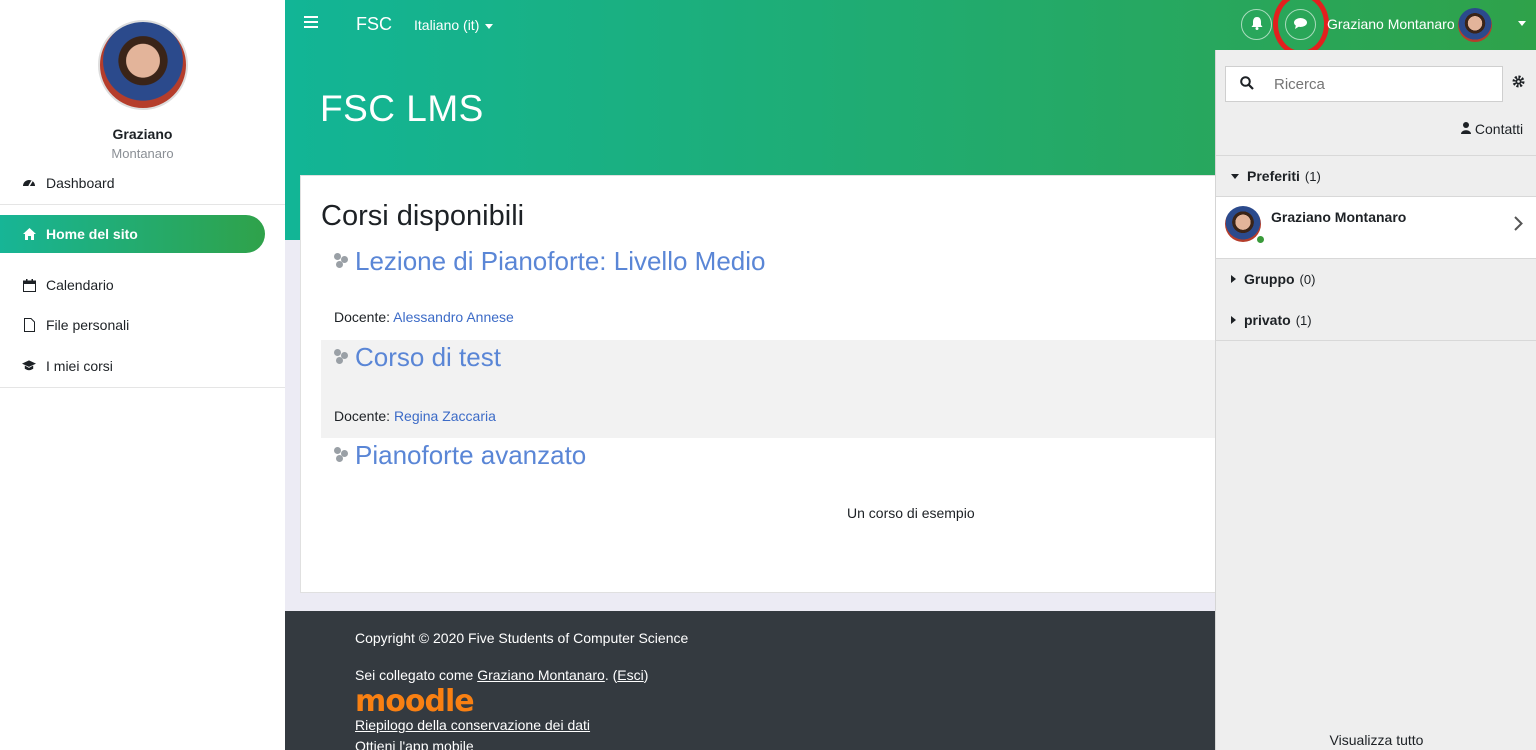 The image size is (1536, 750). Describe the element at coordinates (423, 216) in the screenshot. I see `section-title: Corsi disponibili` at that location.